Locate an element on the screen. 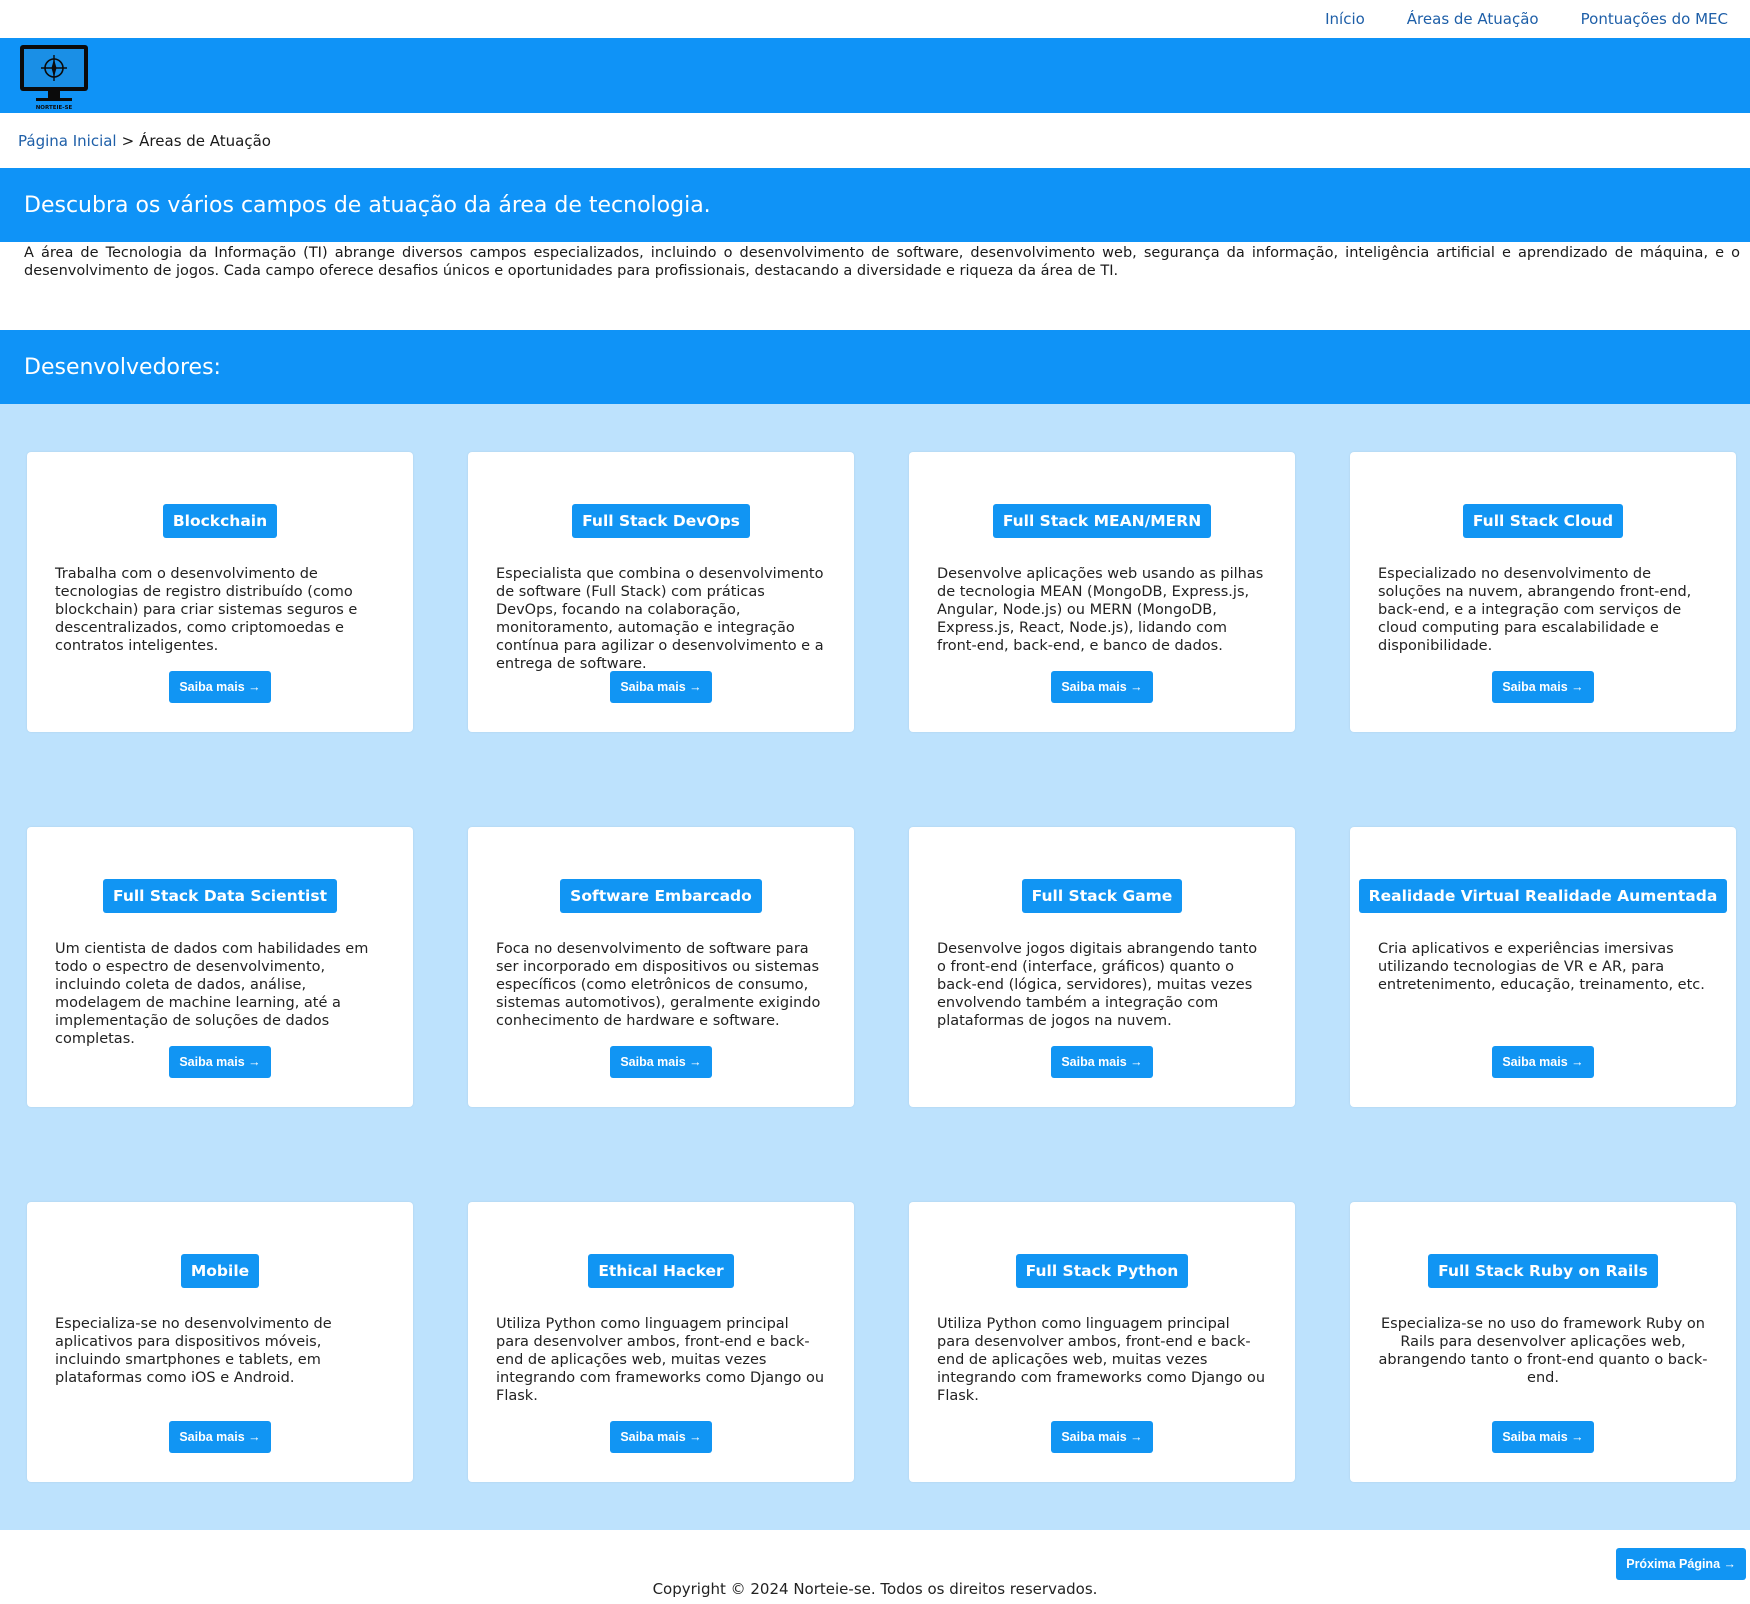 This screenshot has width=1750, height=1604. card-title: Full Stack MEAN/MERN is located at coordinates (1102, 521).